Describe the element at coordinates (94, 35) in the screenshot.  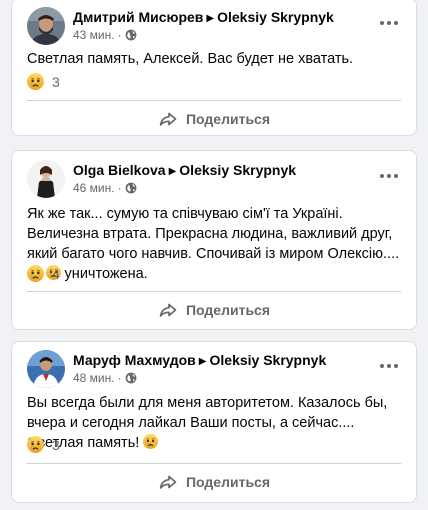
I see `post-time: 43 мин.` at that location.